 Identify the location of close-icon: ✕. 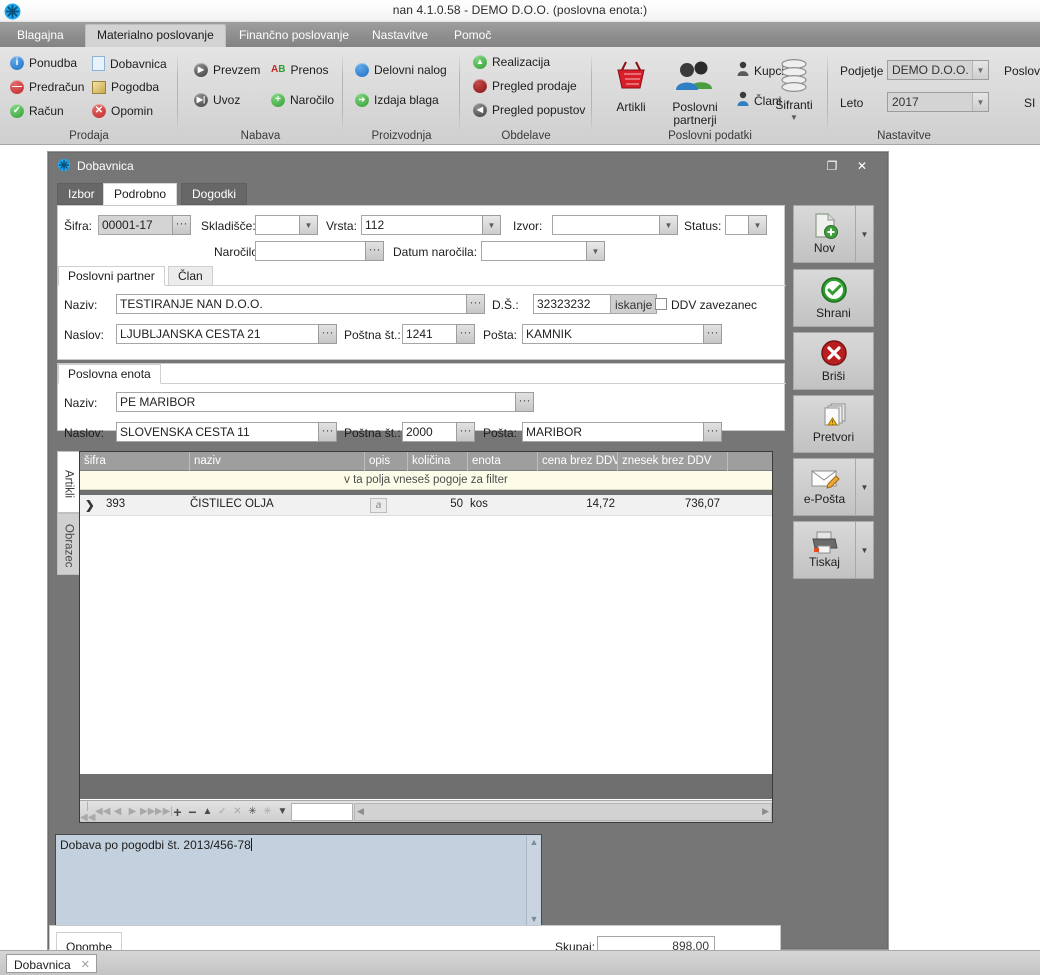
(85, 964).